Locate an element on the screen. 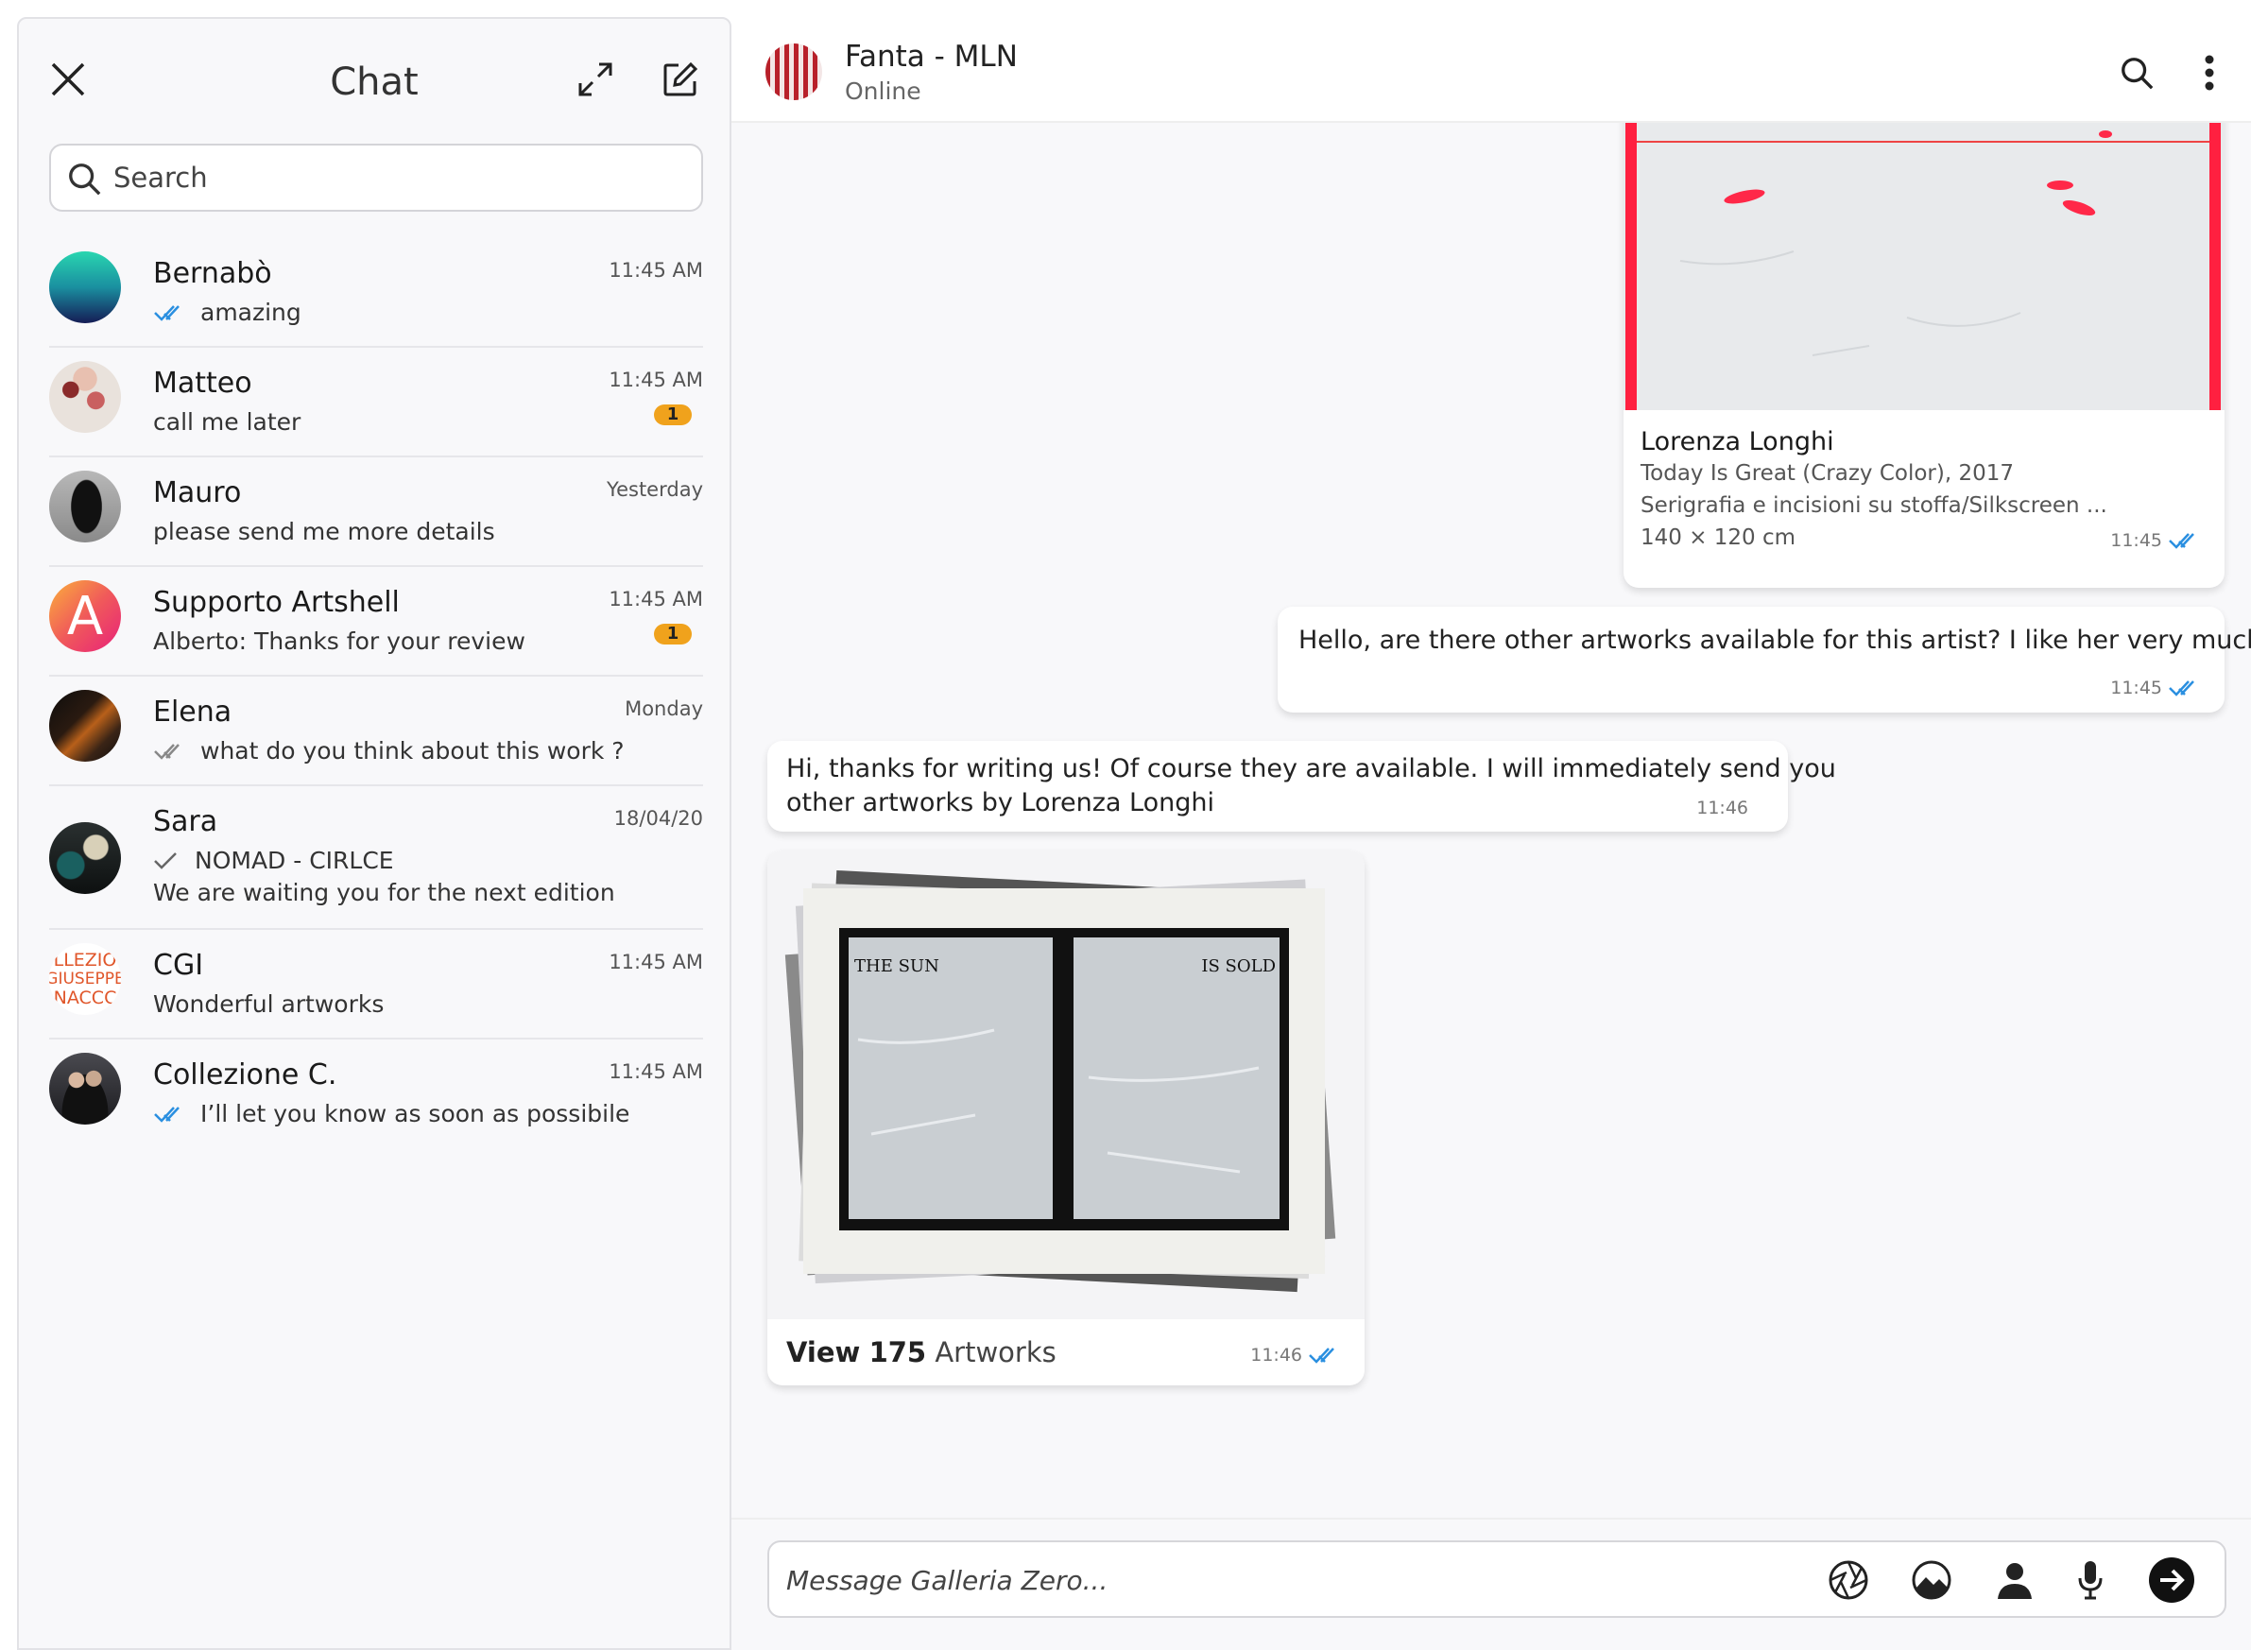  message-input is located at coordinates (1282, 1580).